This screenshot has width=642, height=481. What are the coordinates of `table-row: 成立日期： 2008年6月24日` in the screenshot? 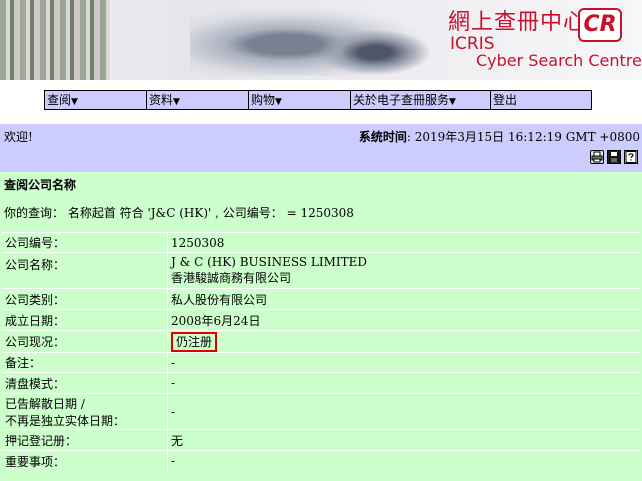 It's located at (321, 319).